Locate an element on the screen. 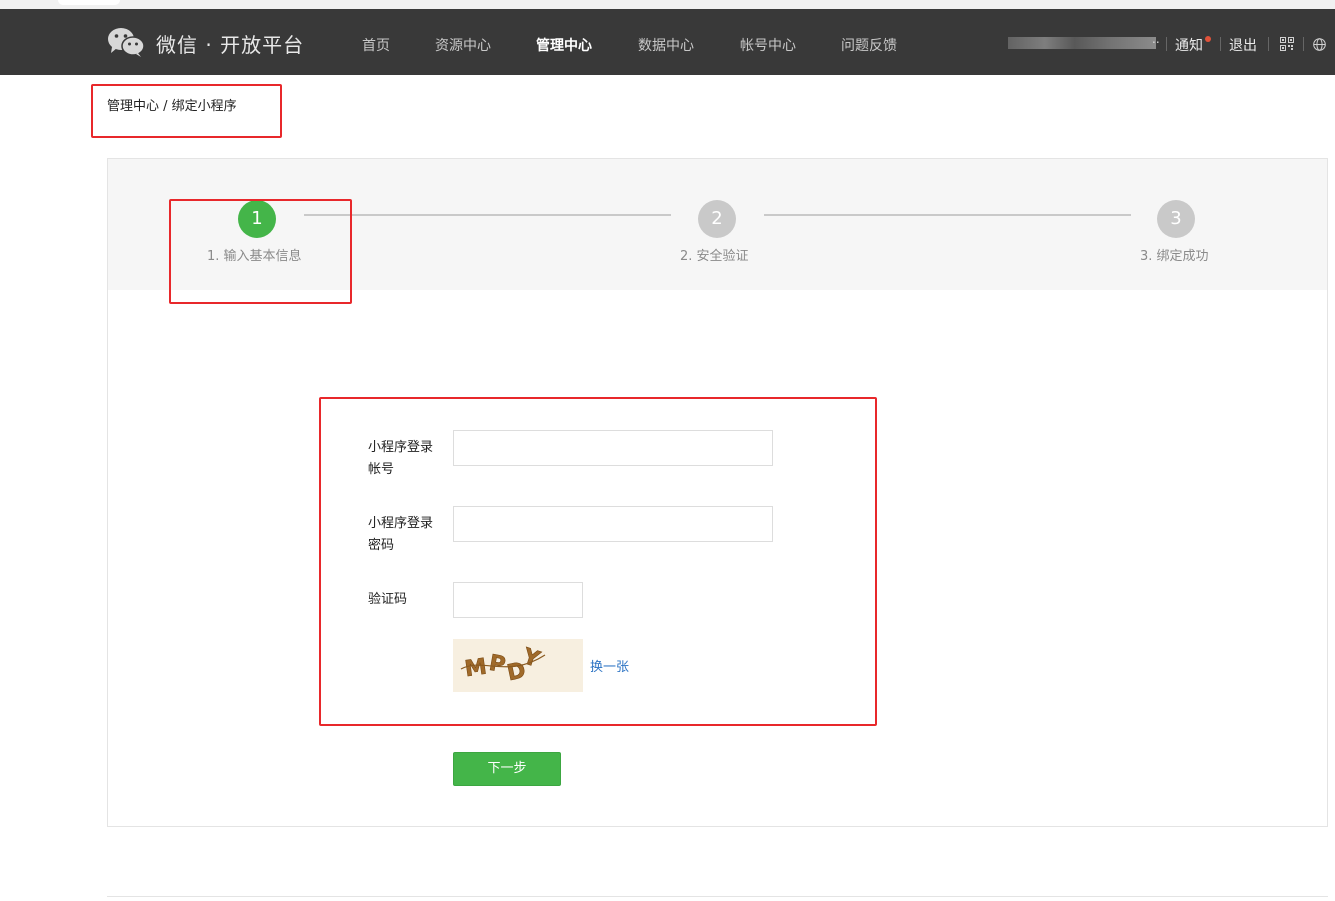 The height and width of the screenshot is (901, 1335). globe-icon is located at coordinates (1319, 44).